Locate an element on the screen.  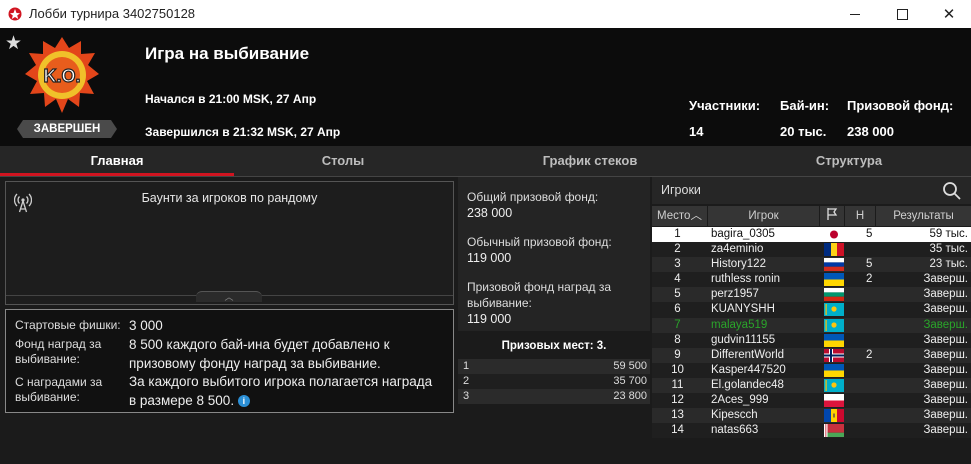
tab-main: Главная is located at coordinates (117, 161).